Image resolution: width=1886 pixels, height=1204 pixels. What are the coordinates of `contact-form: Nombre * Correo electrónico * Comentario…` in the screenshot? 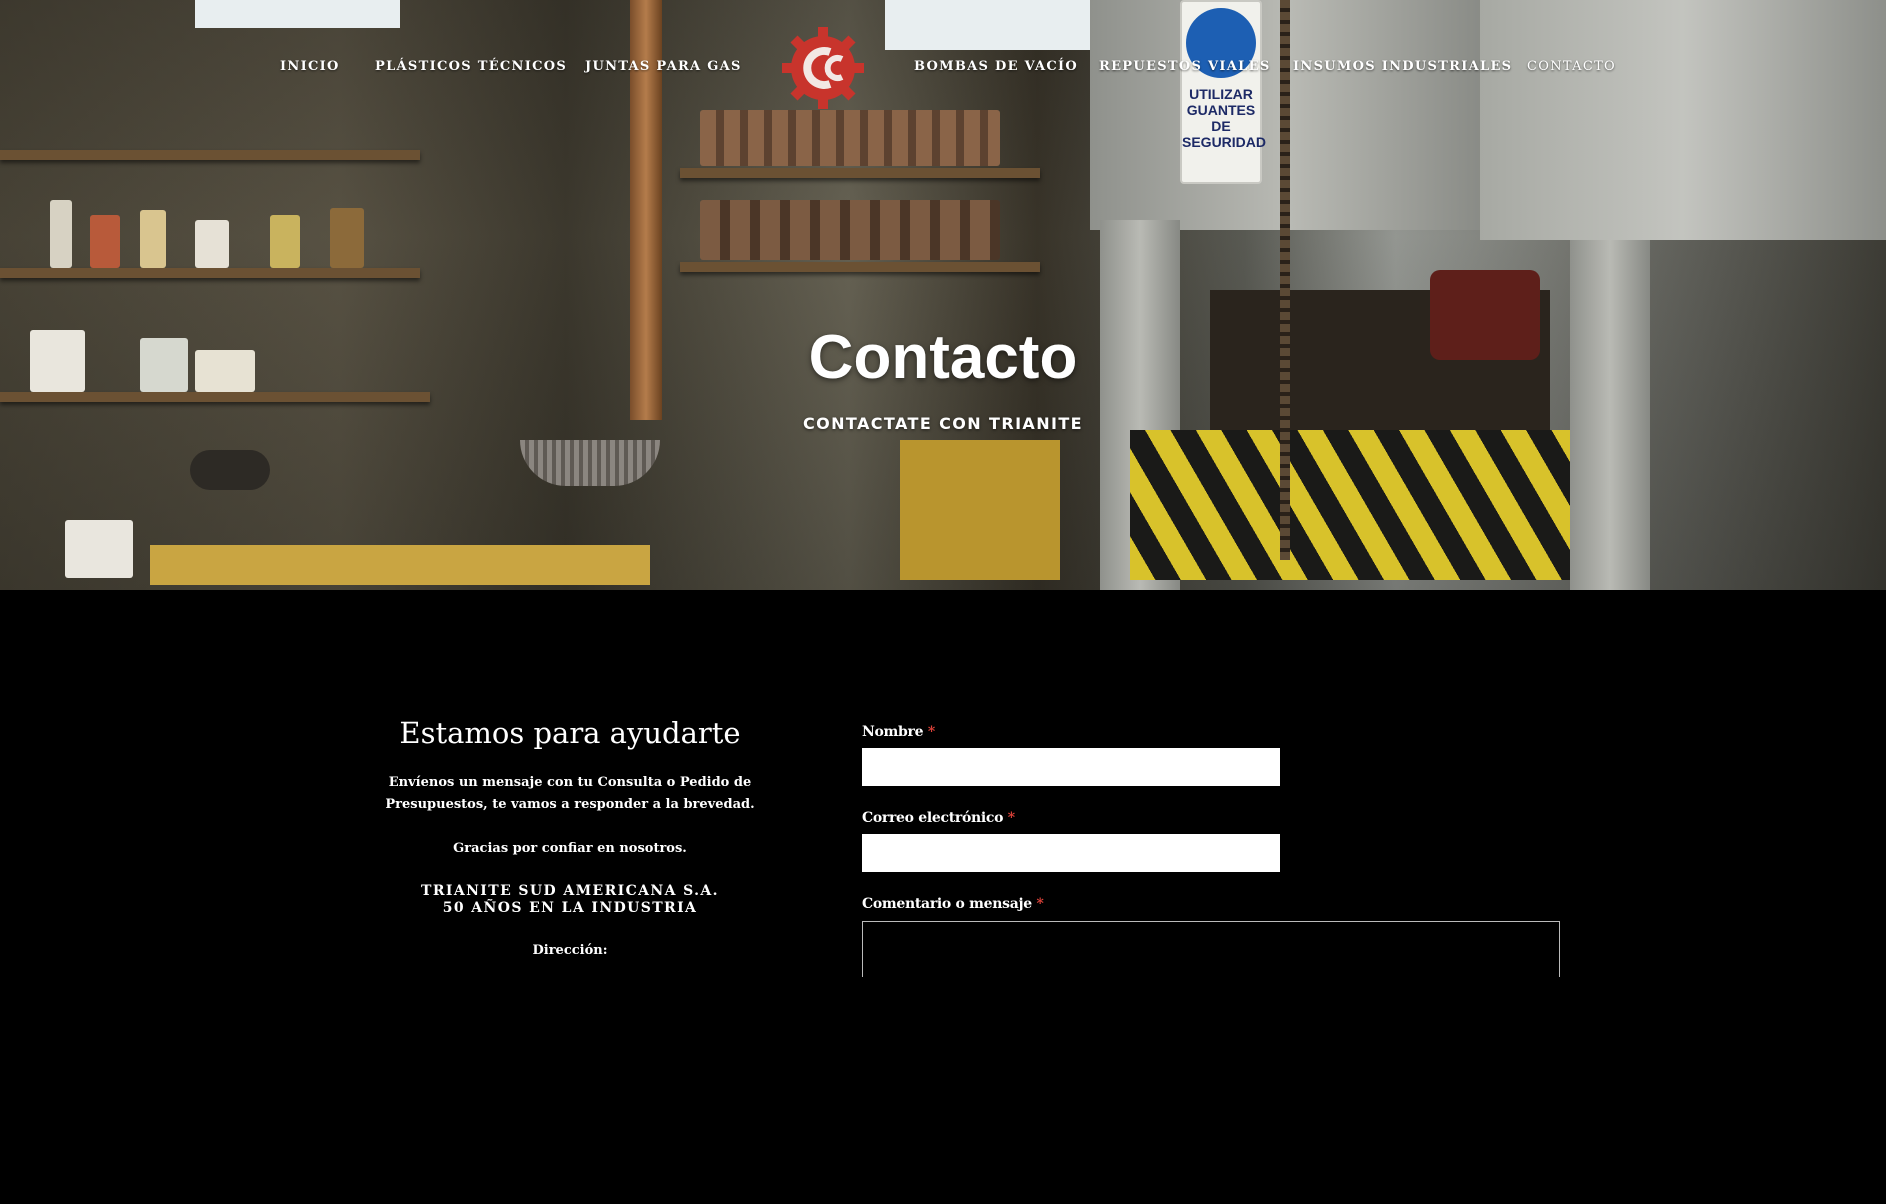 It's located at (1211, 850).